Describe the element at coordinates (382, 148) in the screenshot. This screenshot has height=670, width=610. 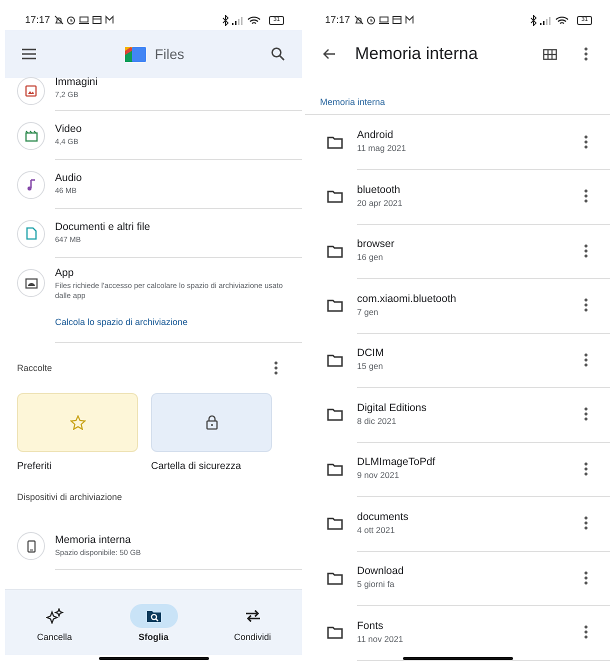
I see `folder-date: 11 mag 2021` at that location.